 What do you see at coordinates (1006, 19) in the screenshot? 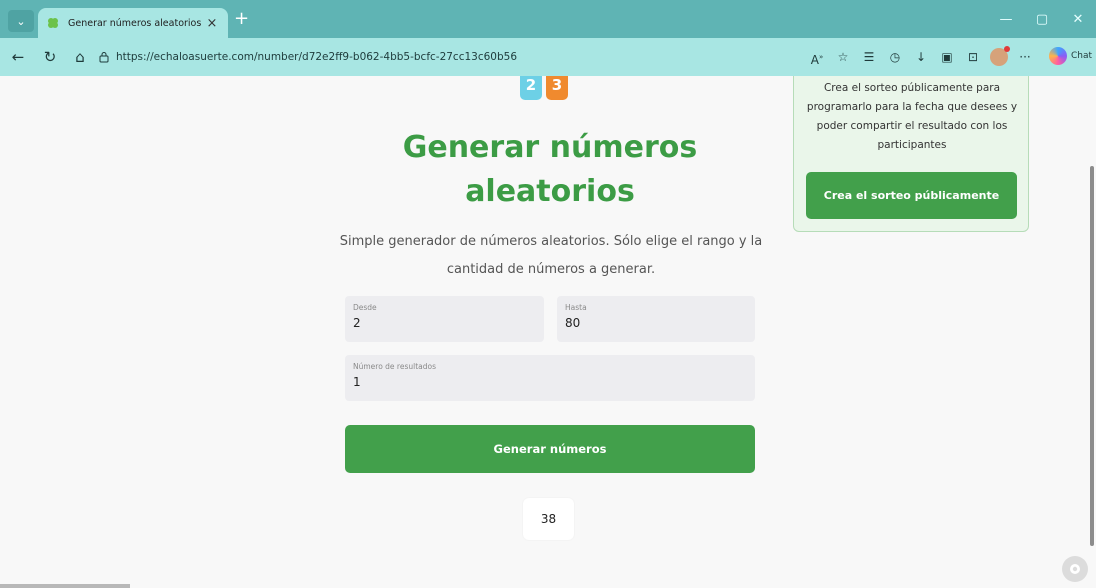
I see `minimize-button: —` at bounding box center [1006, 19].